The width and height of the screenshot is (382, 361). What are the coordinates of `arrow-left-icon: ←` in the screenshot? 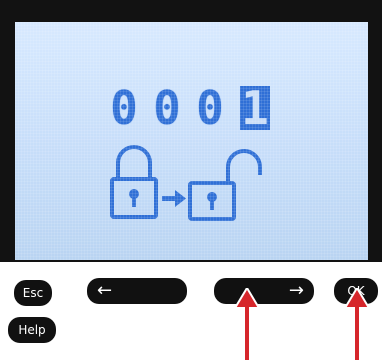 It's located at (105, 290).